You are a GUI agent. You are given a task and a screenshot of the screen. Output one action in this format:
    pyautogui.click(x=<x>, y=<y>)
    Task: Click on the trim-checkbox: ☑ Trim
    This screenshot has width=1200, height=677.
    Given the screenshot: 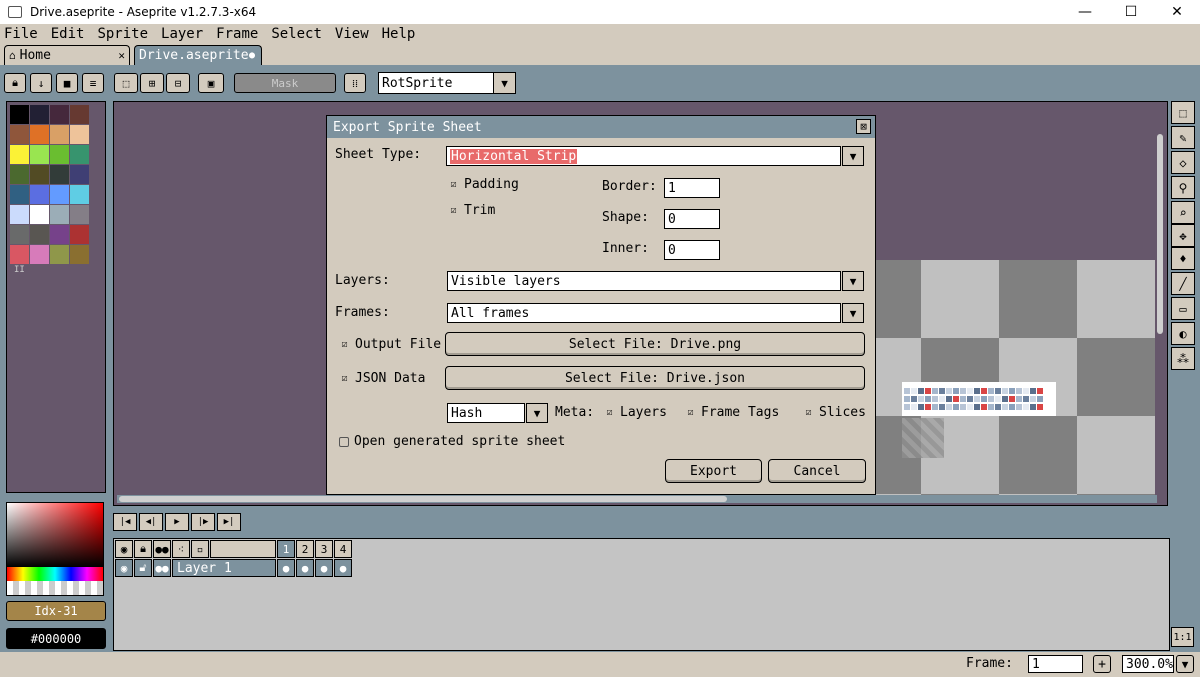 What is the action you would take?
    pyautogui.click(x=471, y=210)
    